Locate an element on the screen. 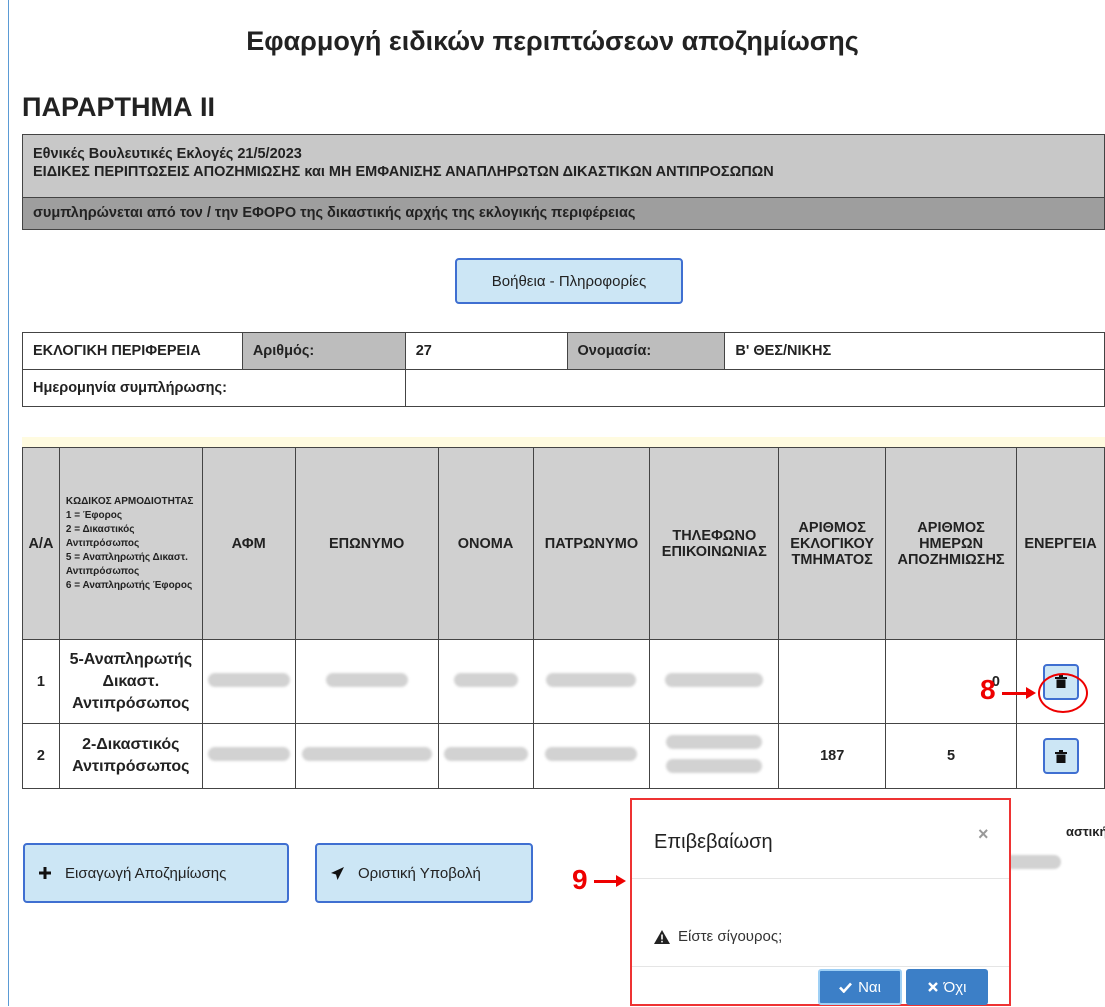  yes-button: Ναι is located at coordinates (860, 987).